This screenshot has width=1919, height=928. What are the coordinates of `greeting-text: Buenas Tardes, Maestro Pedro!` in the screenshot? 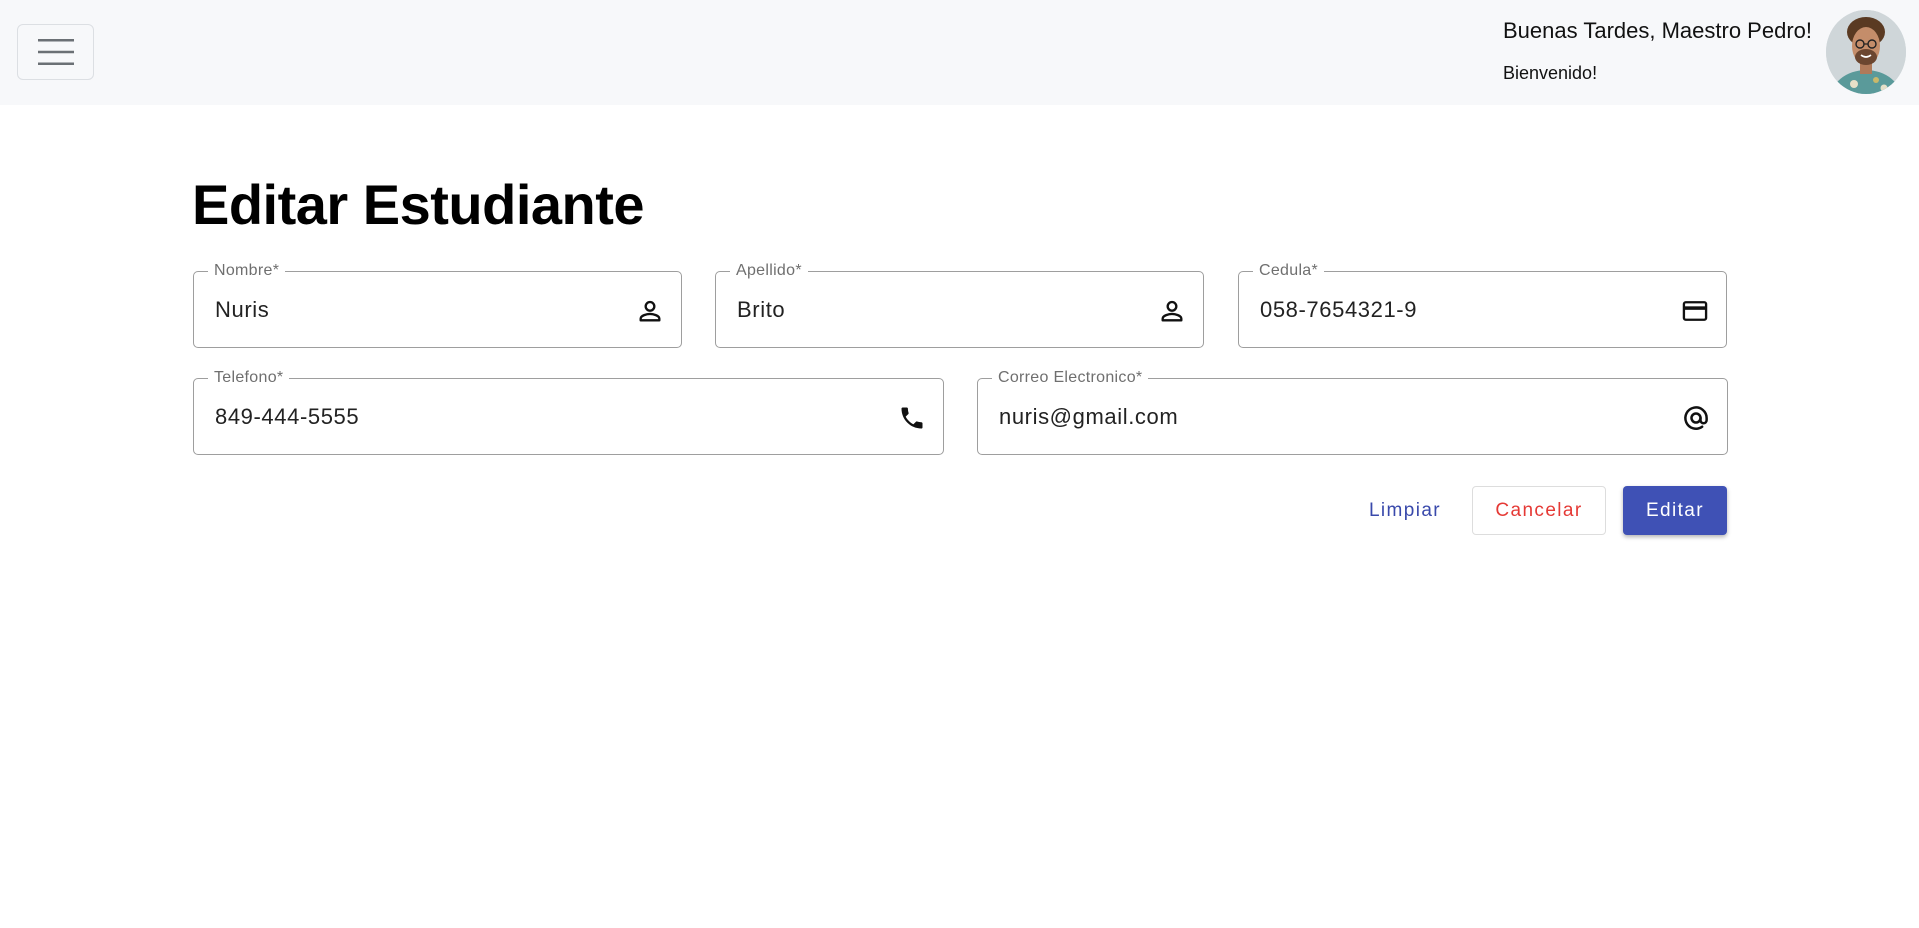 It's located at (1657, 30).